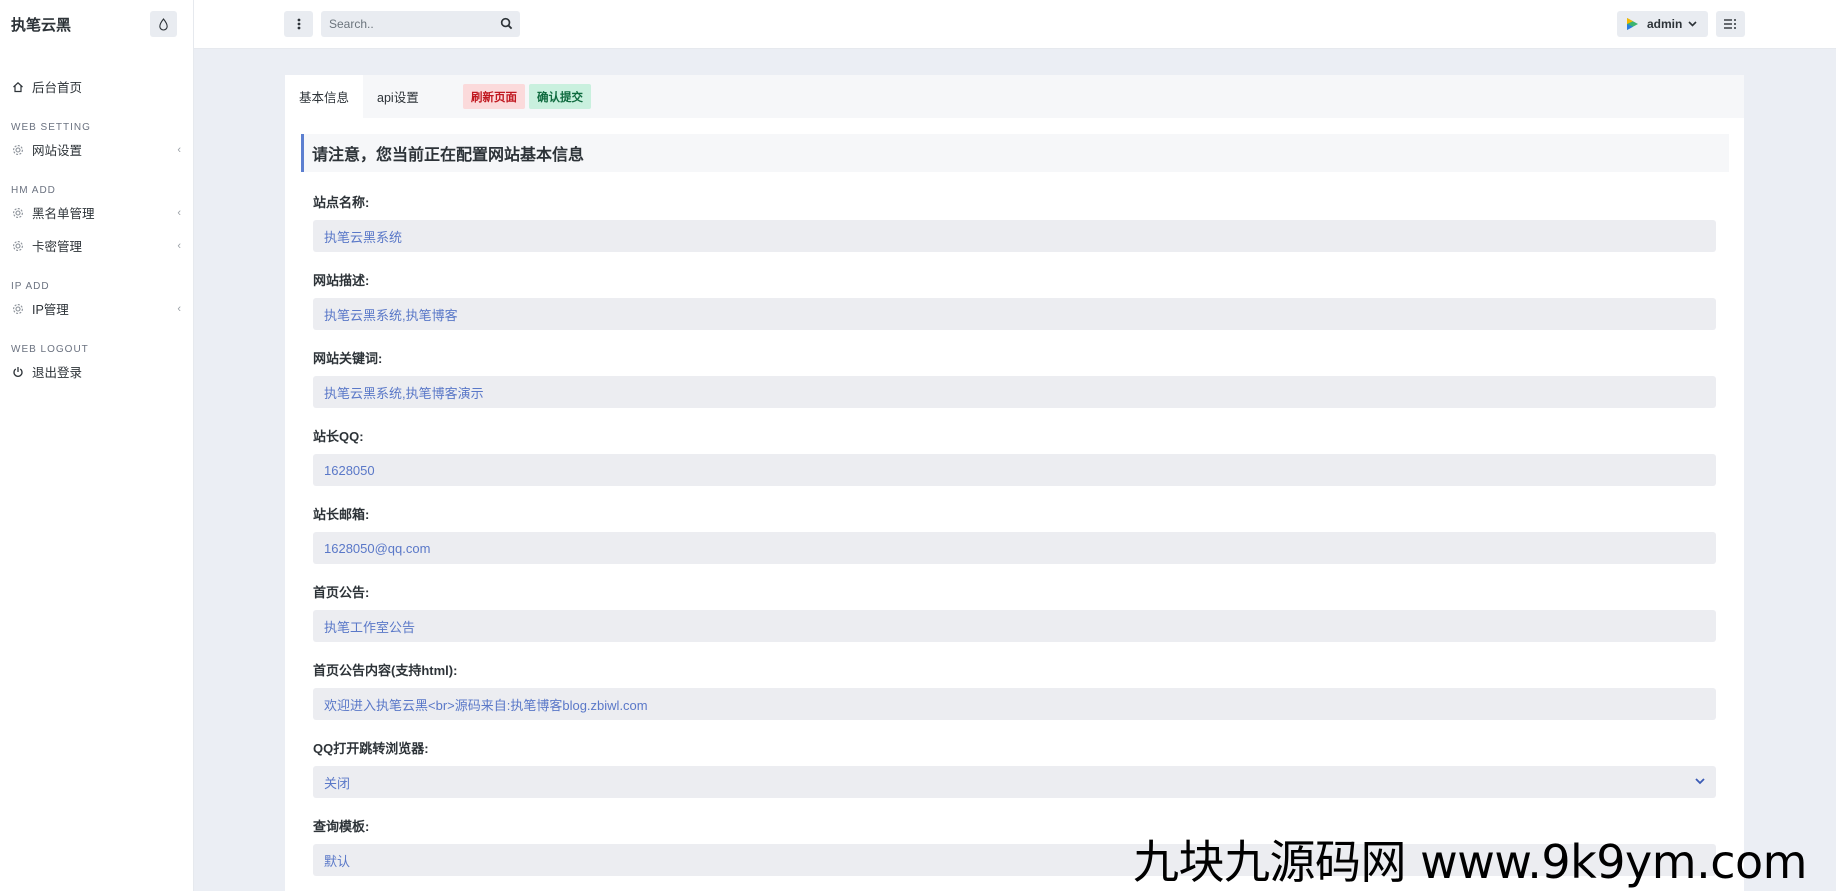  What do you see at coordinates (385, 670) in the screenshot?
I see `field-label: 首页公告内容(支持html):` at bounding box center [385, 670].